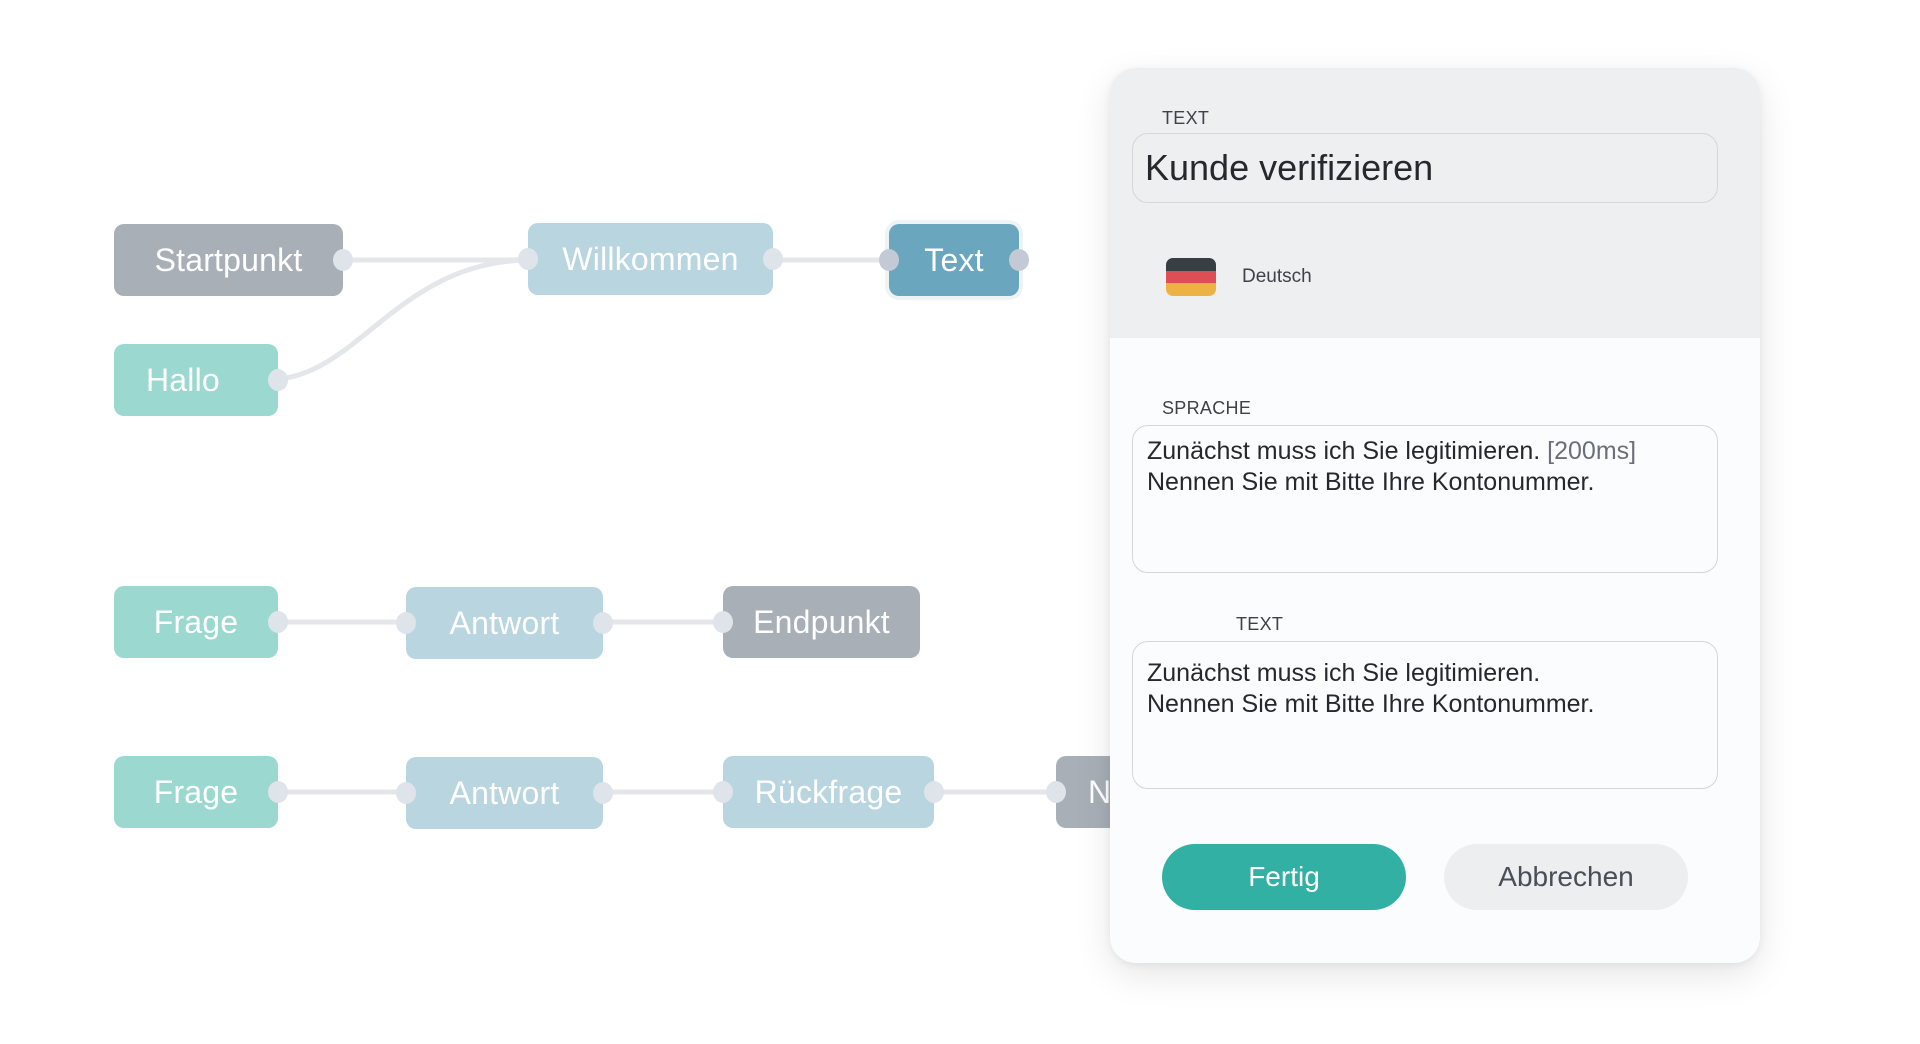 The width and height of the screenshot is (1920, 1044). I want to click on node-endpunkt: Endpunkt, so click(816, 622).